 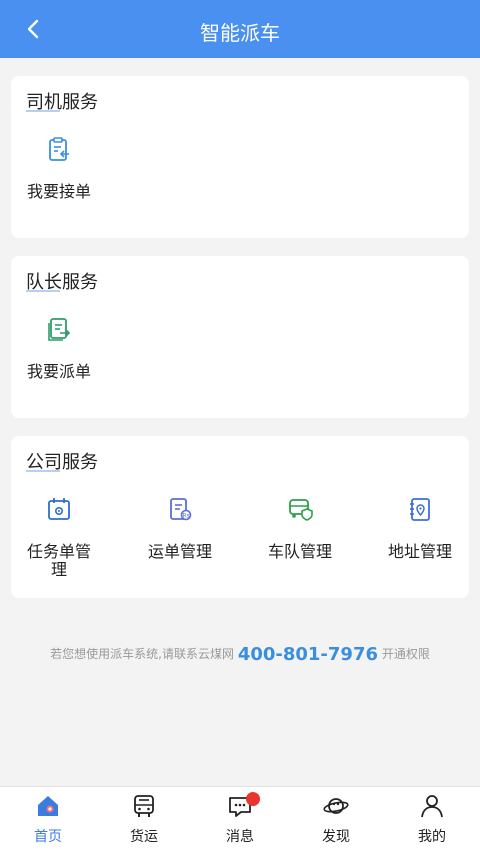 I want to click on address-management-button: 地址管理, so click(x=420, y=528).